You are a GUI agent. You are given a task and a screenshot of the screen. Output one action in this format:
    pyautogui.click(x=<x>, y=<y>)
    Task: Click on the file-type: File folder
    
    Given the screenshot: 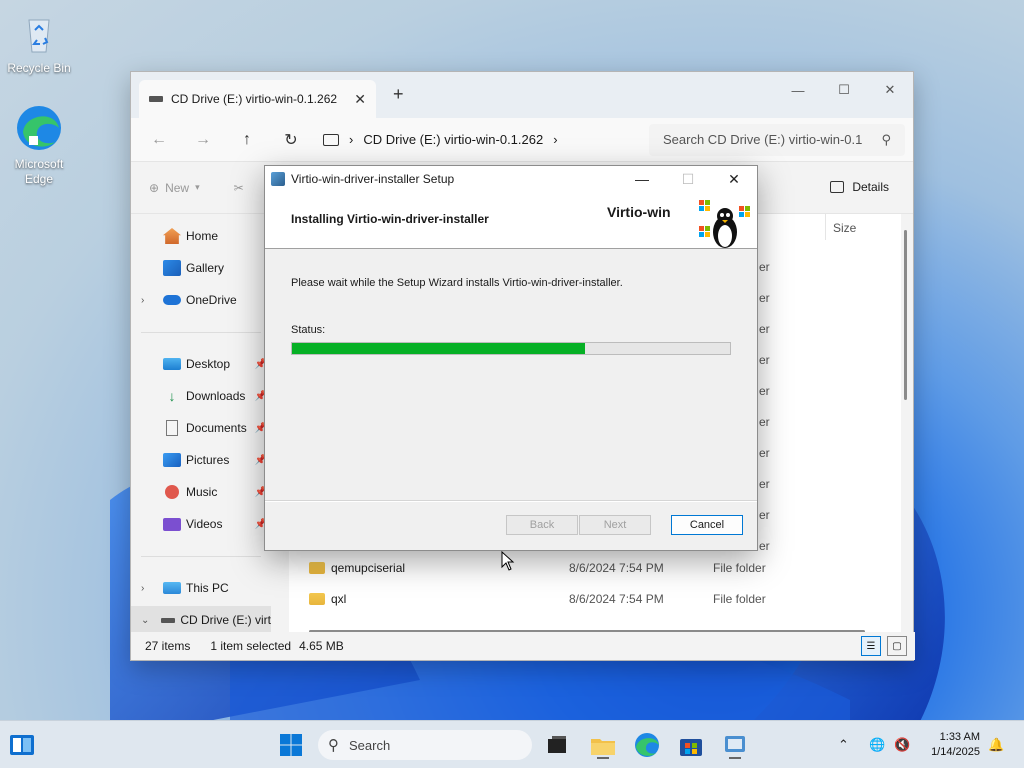 What is the action you would take?
    pyautogui.click(x=739, y=599)
    